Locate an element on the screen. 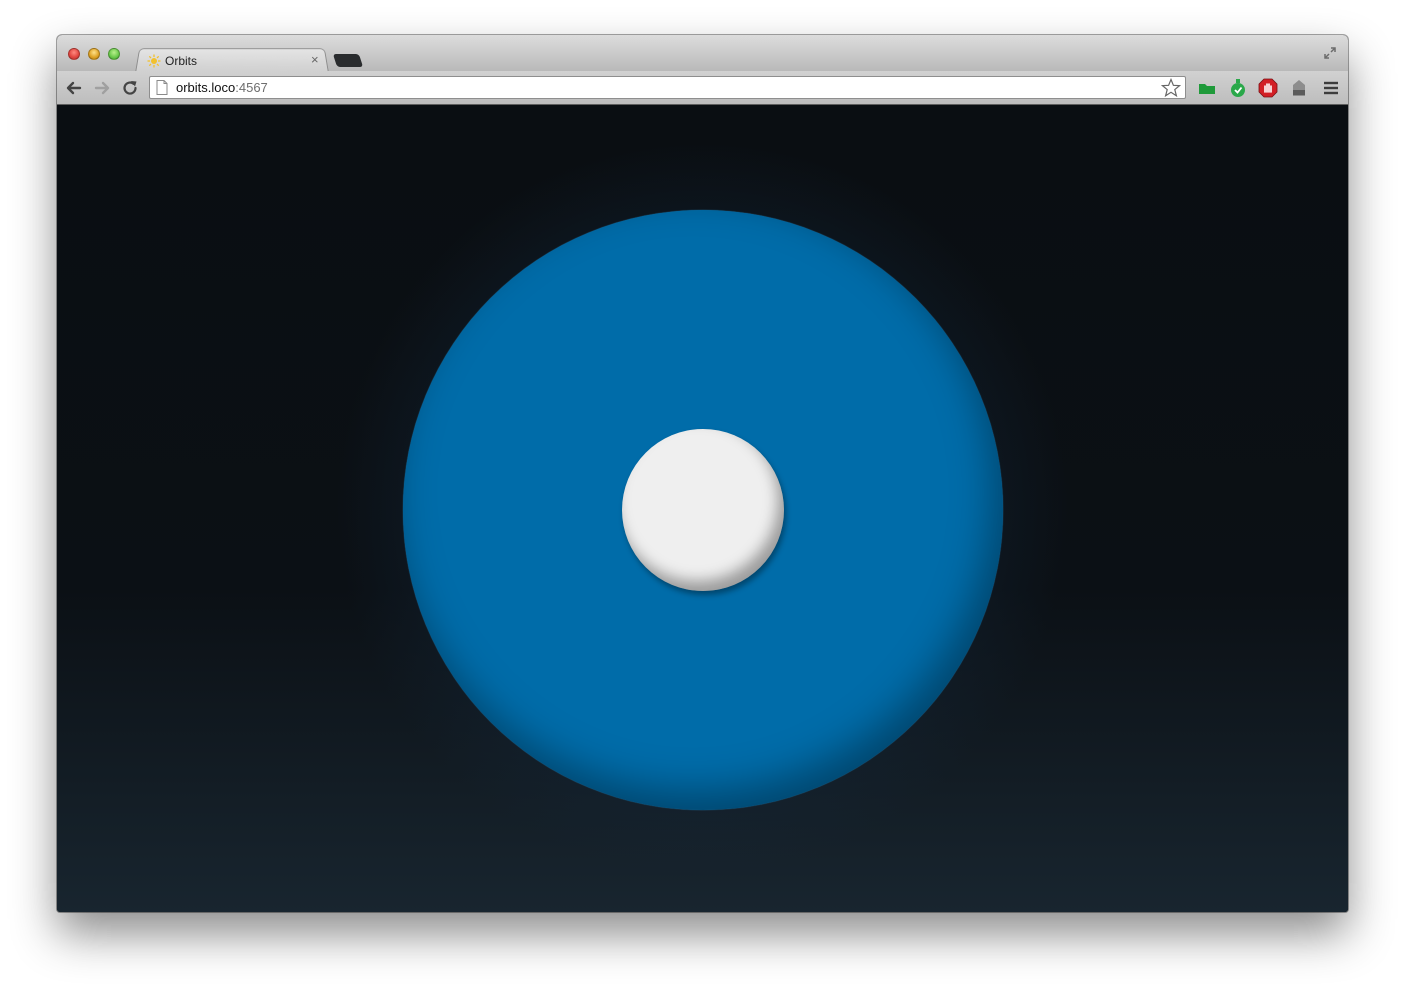 The height and width of the screenshot is (992, 1405). tab-close-button: × is located at coordinates (315, 60).